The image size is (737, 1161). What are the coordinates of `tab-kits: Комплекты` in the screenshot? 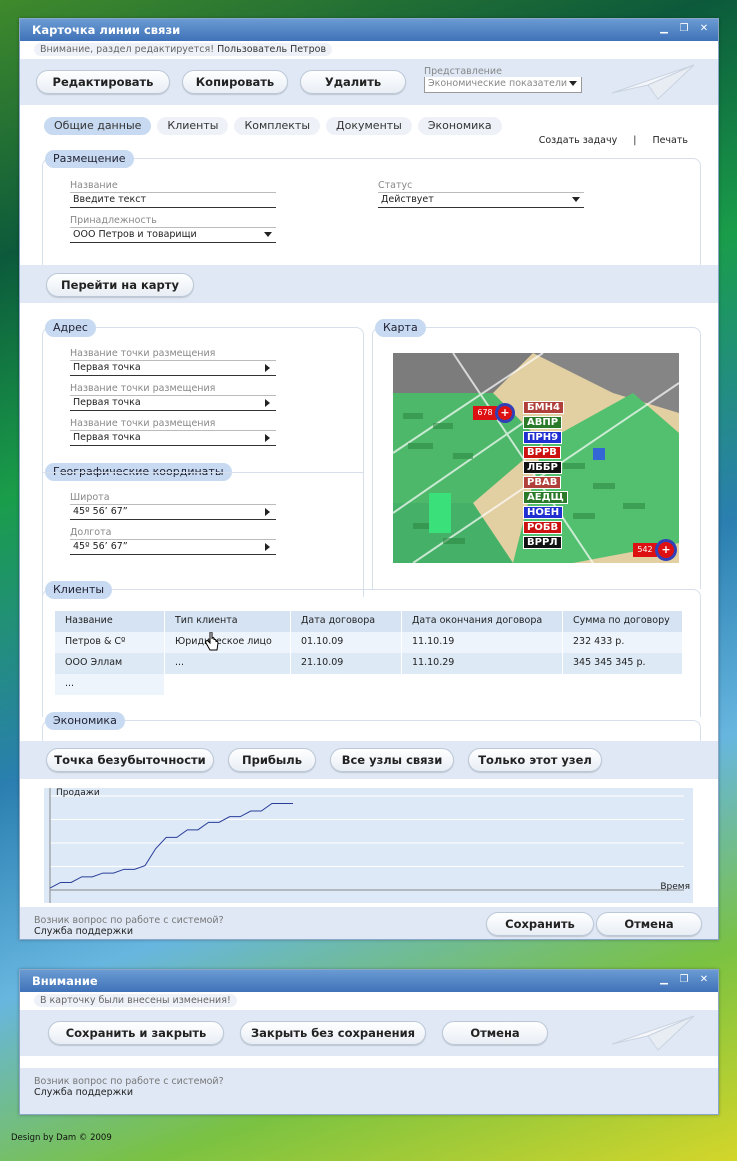 It's located at (277, 126).